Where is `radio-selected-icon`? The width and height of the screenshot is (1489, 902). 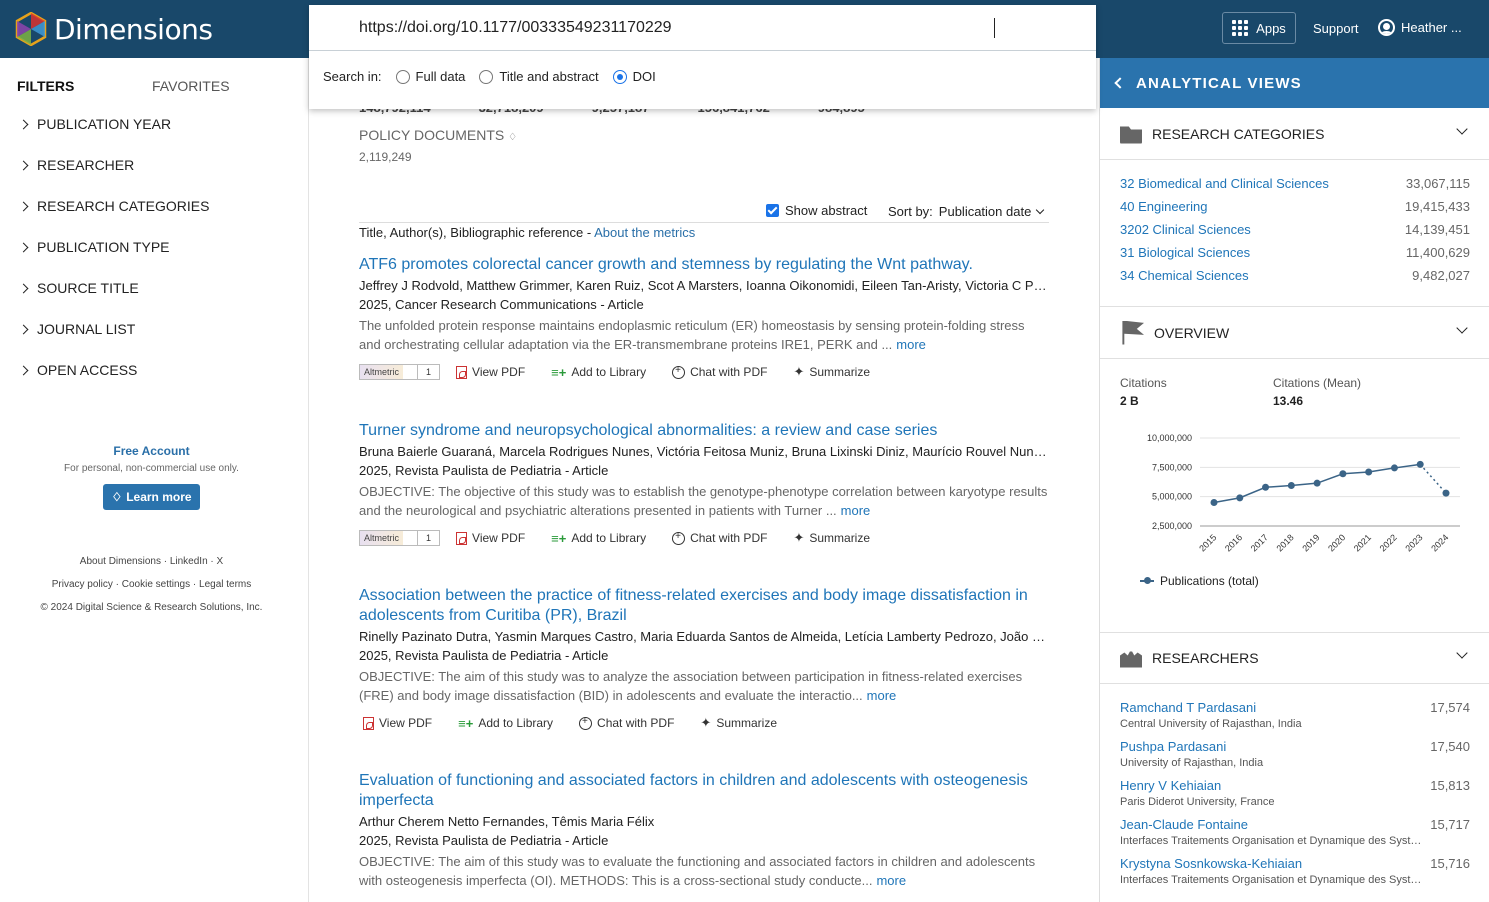
radio-selected-icon is located at coordinates (619, 76).